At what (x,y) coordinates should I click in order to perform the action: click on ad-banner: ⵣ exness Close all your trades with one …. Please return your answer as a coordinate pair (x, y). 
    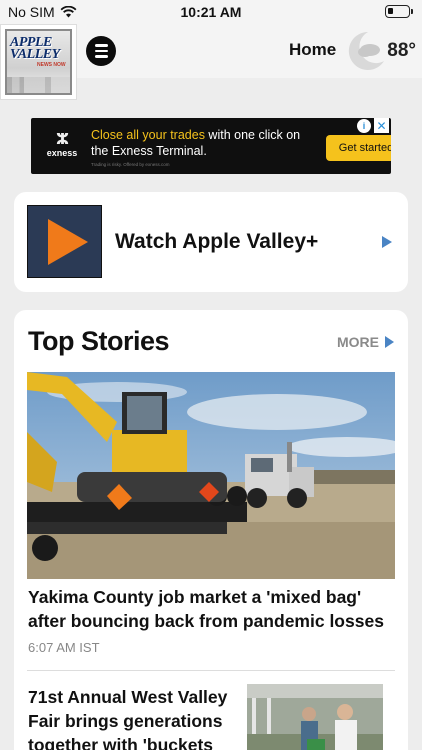
    Looking at the image, I should click on (211, 146).